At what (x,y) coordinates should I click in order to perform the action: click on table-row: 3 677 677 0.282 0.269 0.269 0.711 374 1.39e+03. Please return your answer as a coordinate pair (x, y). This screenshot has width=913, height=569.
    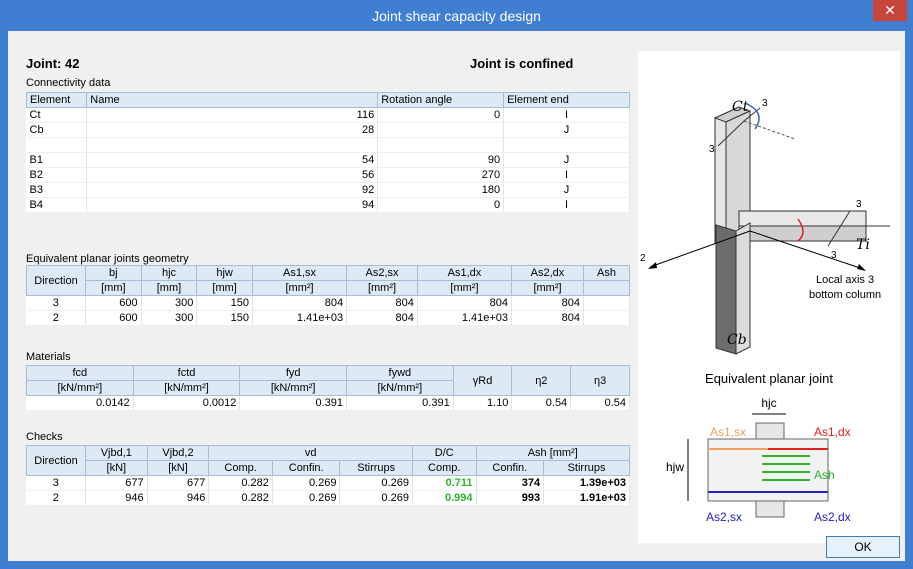
    Looking at the image, I should click on (328, 483).